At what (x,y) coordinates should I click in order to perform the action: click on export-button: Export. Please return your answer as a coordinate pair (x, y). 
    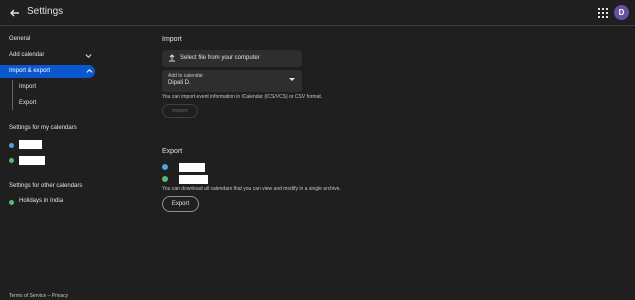
    Looking at the image, I should click on (180, 204).